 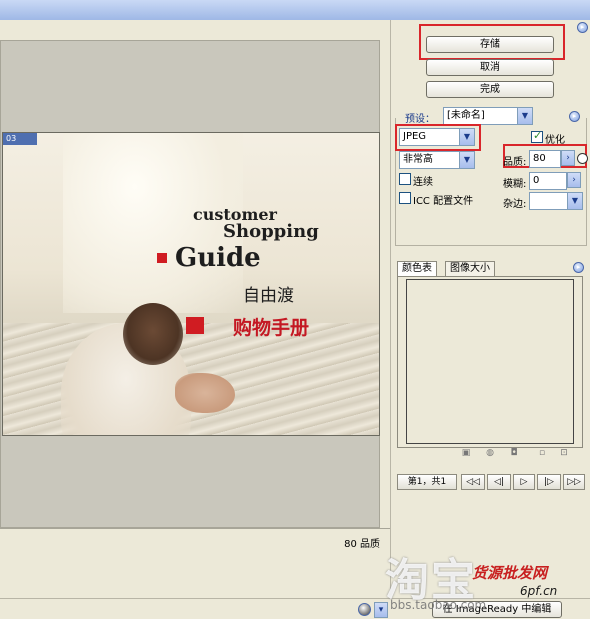 What do you see at coordinates (443, 201) in the screenshot?
I see `icc-profile-label: ICC 配置文件` at bounding box center [443, 201].